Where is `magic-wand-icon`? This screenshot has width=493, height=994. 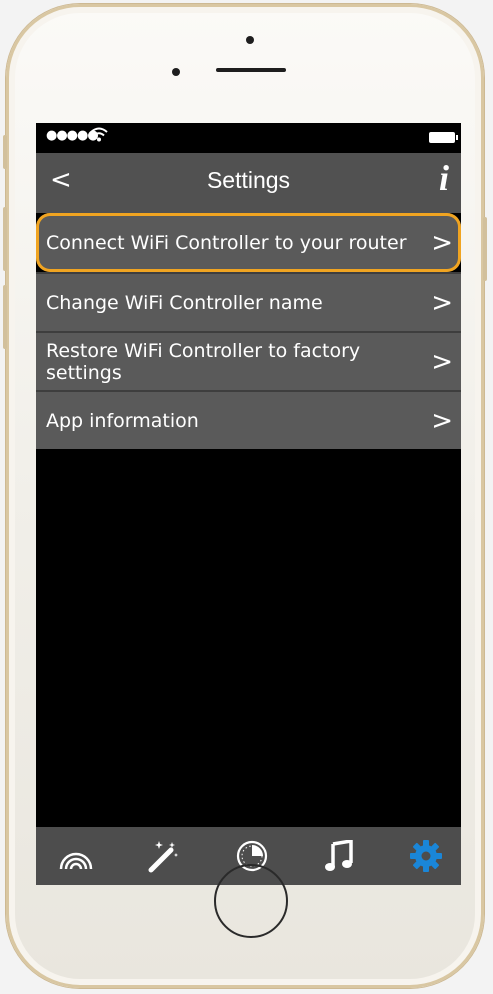 magic-wand-icon is located at coordinates (163, 857).